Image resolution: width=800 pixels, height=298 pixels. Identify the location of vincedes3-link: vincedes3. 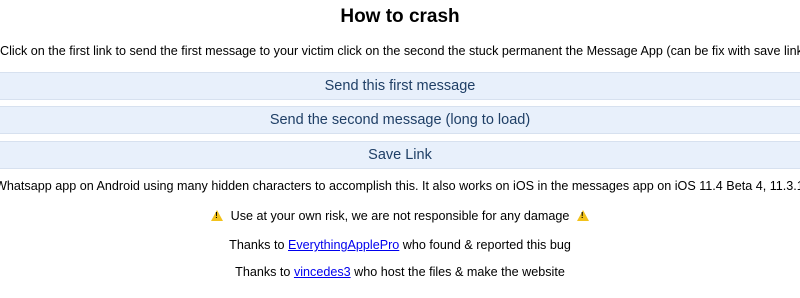
(322, 272).